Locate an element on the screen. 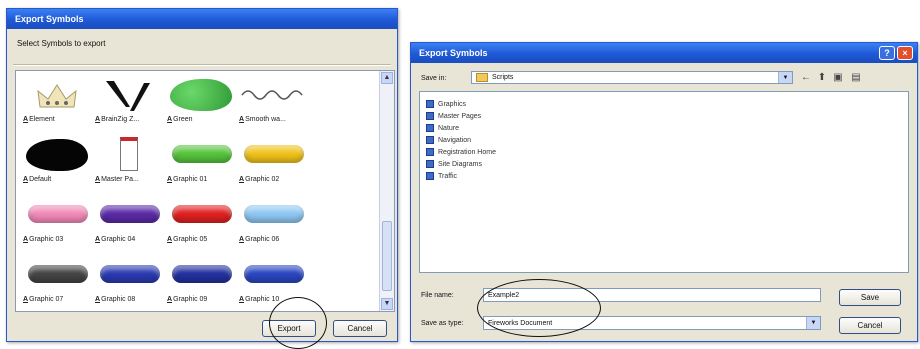 The height and width of the screenshot is (349, 920). save-in-dropdown: Scripts ▼ is located at coordinates (632, 77).